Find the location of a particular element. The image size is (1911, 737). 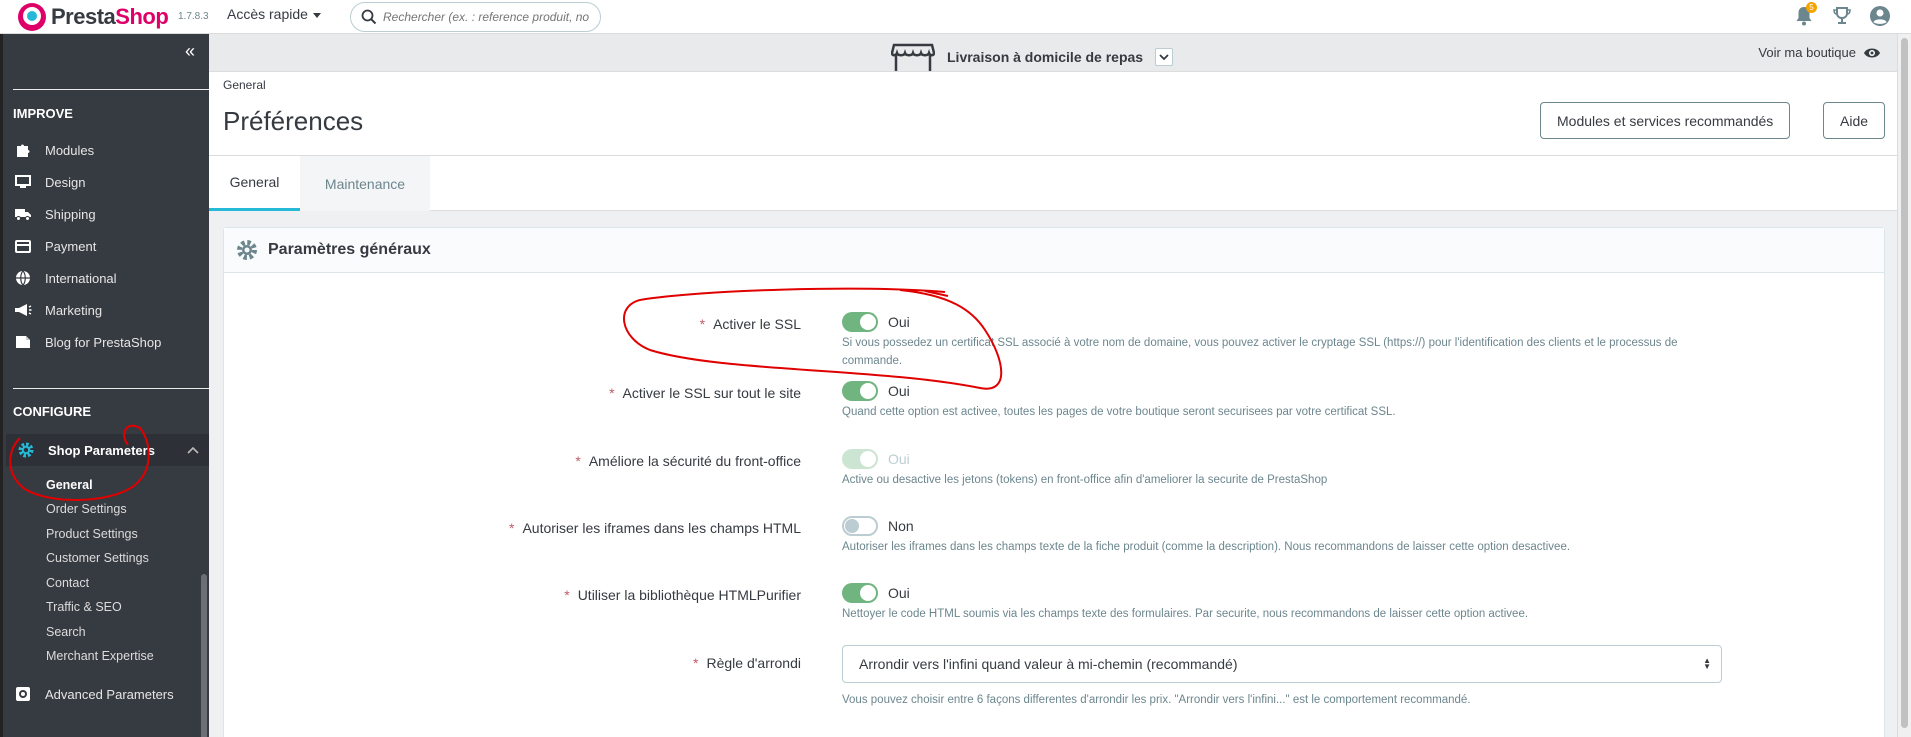

quick-access-dropdown: Accès rapide is located at coordinates (274, 14).